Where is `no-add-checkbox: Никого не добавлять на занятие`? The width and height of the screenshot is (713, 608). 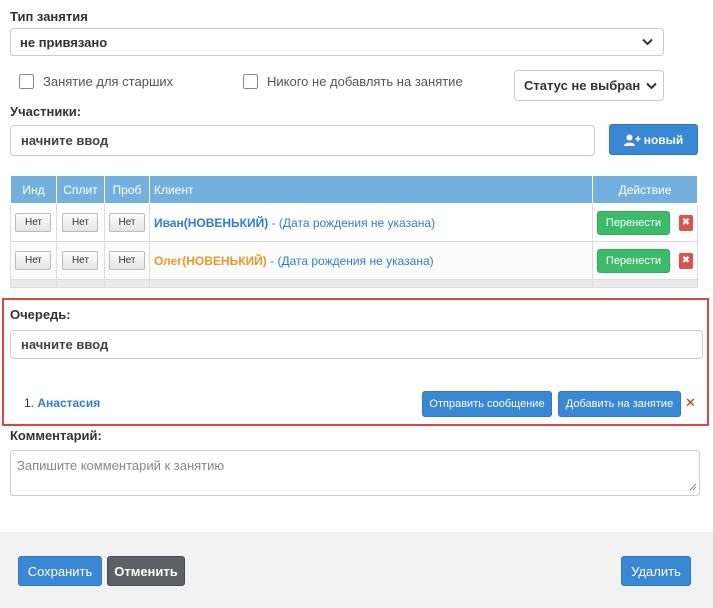
no-add-checkbox: Никого не добавлять на занятие is located at coordinates (353, 81).